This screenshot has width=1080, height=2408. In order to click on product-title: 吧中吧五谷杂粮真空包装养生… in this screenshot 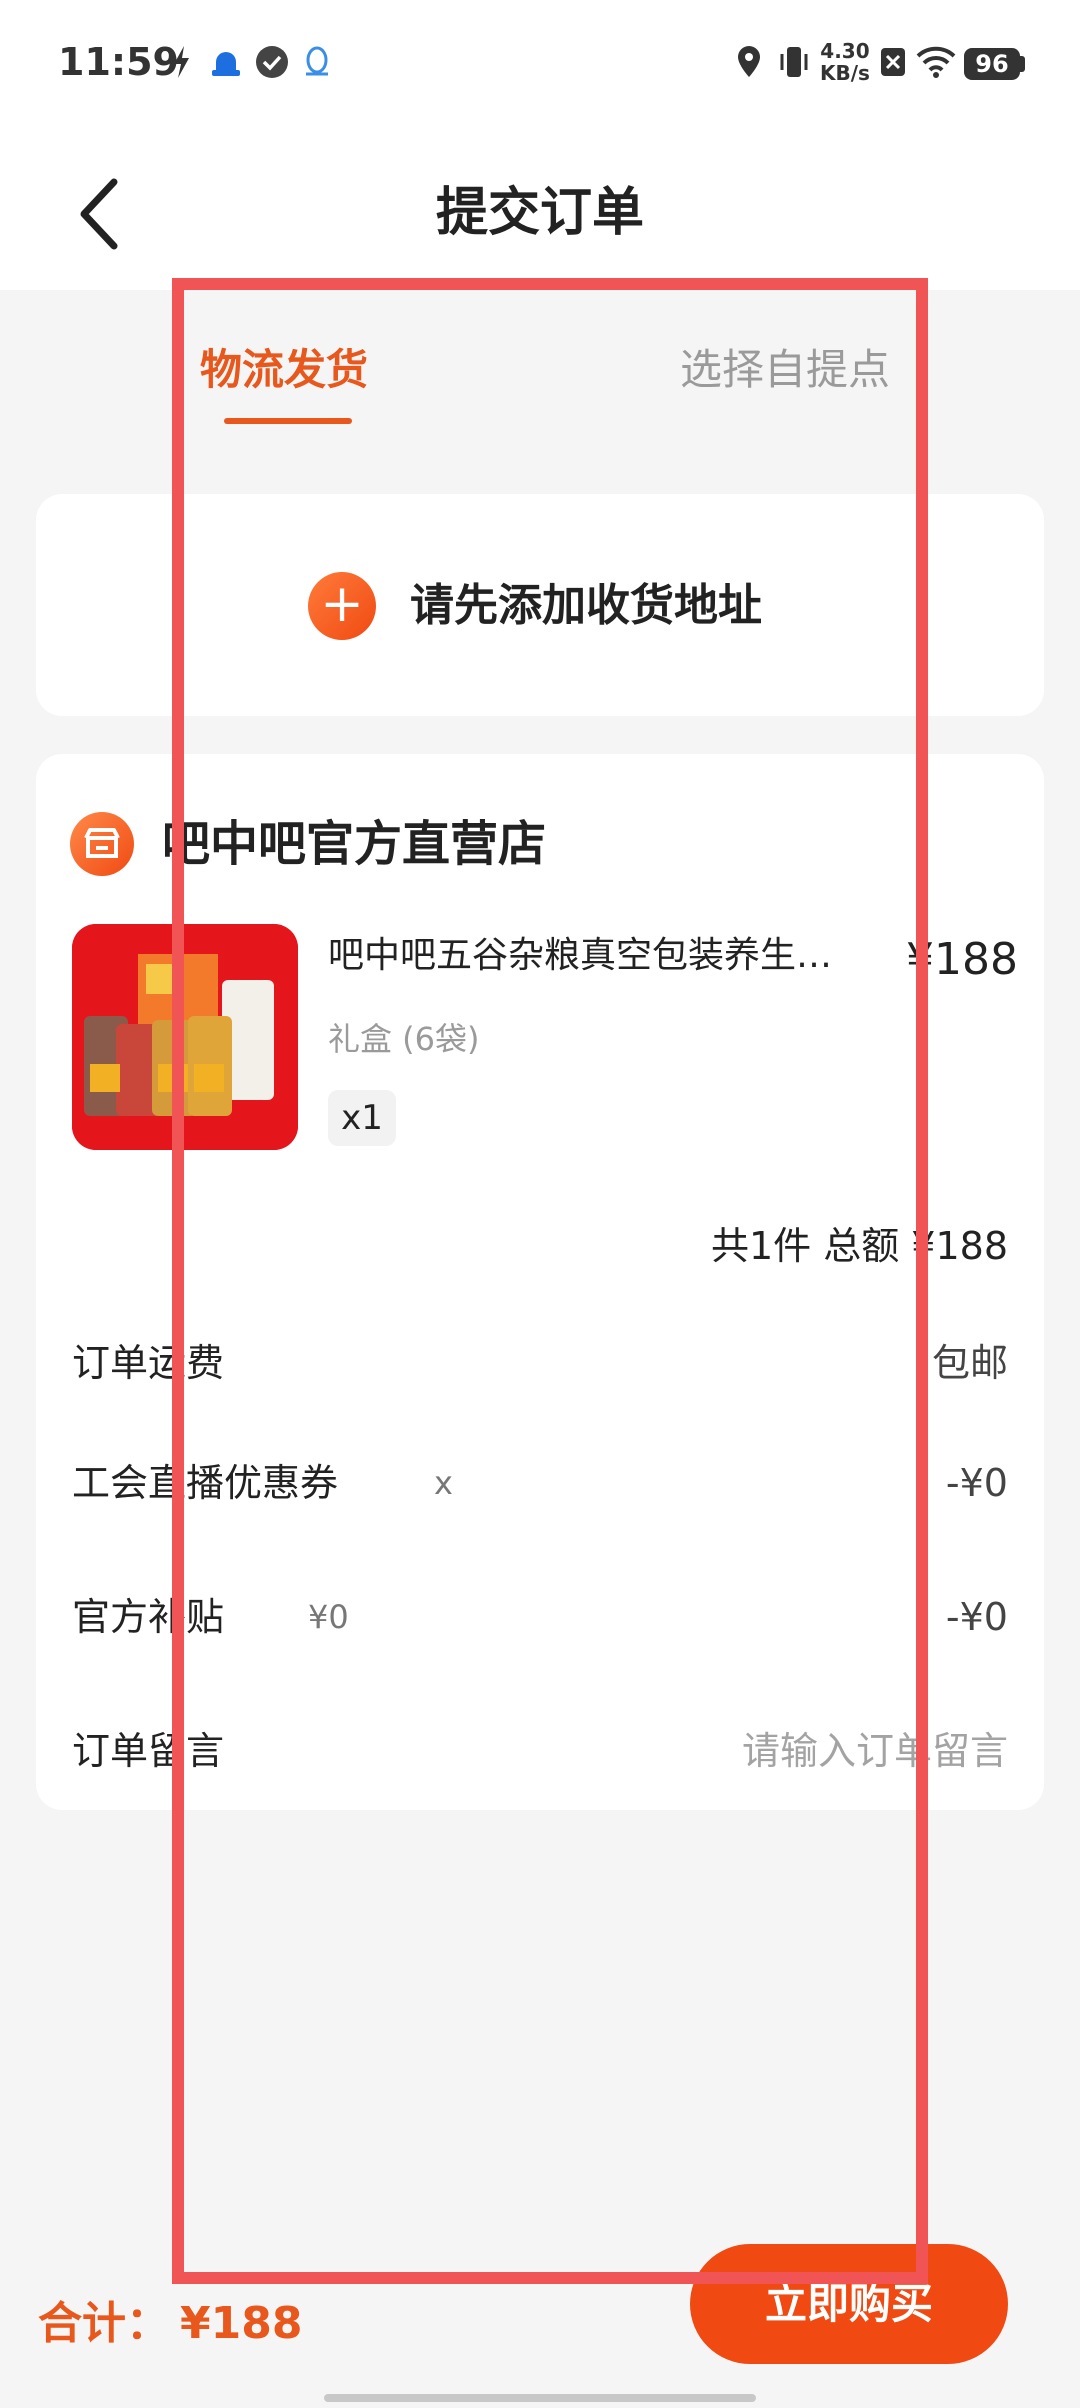, I will do `click(608, 956)`.